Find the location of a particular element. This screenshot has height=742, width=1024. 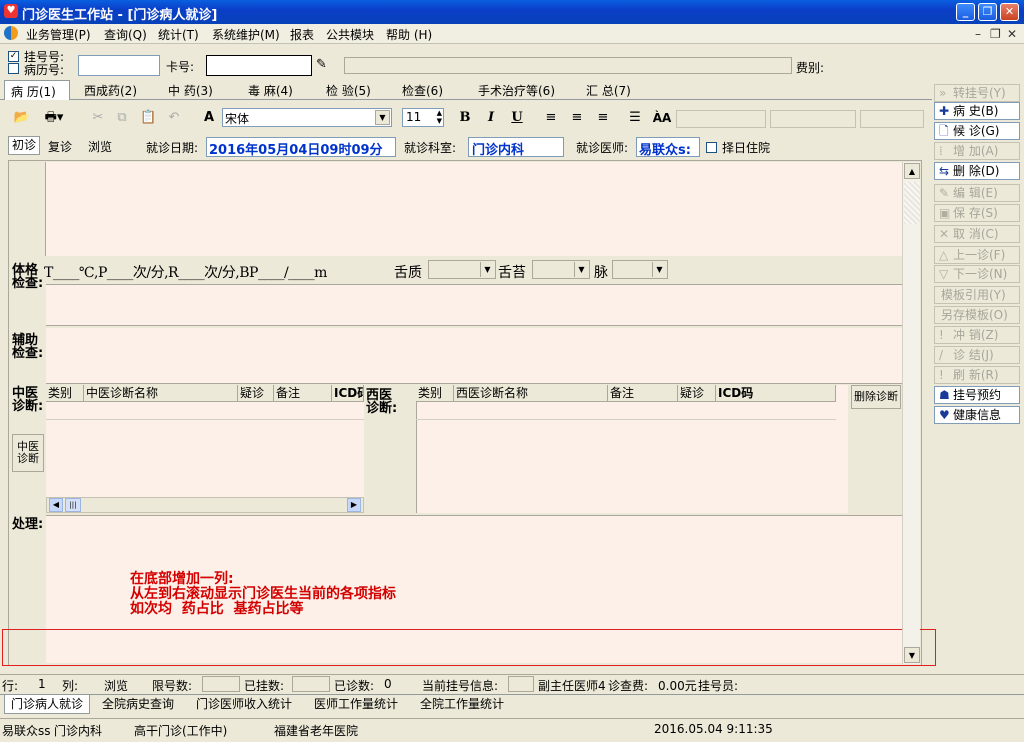

bottom-tab-consultation: 门诊病人就诊 is located at coordinates (47, 704).